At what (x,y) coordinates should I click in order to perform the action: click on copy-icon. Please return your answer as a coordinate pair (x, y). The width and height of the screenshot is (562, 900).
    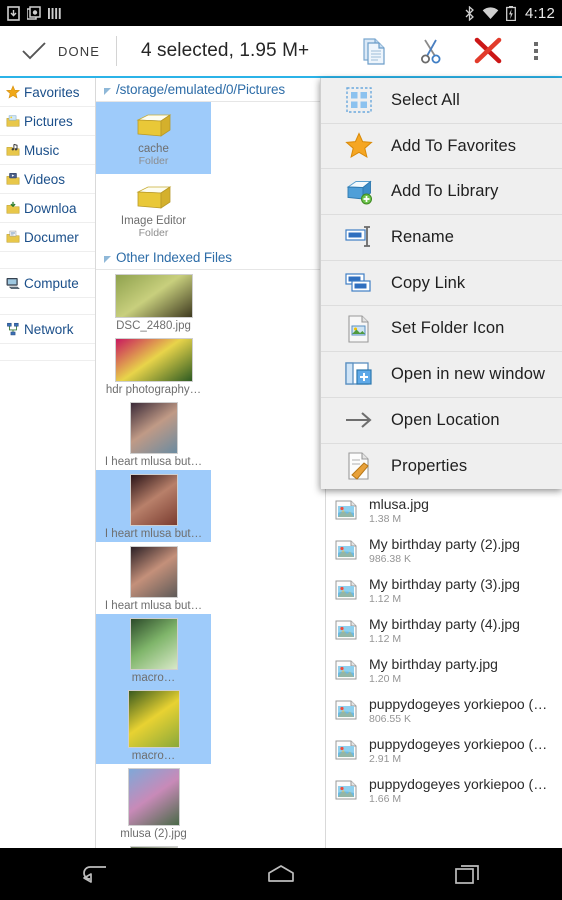
    Looking at the image, I should click on (373, 51).